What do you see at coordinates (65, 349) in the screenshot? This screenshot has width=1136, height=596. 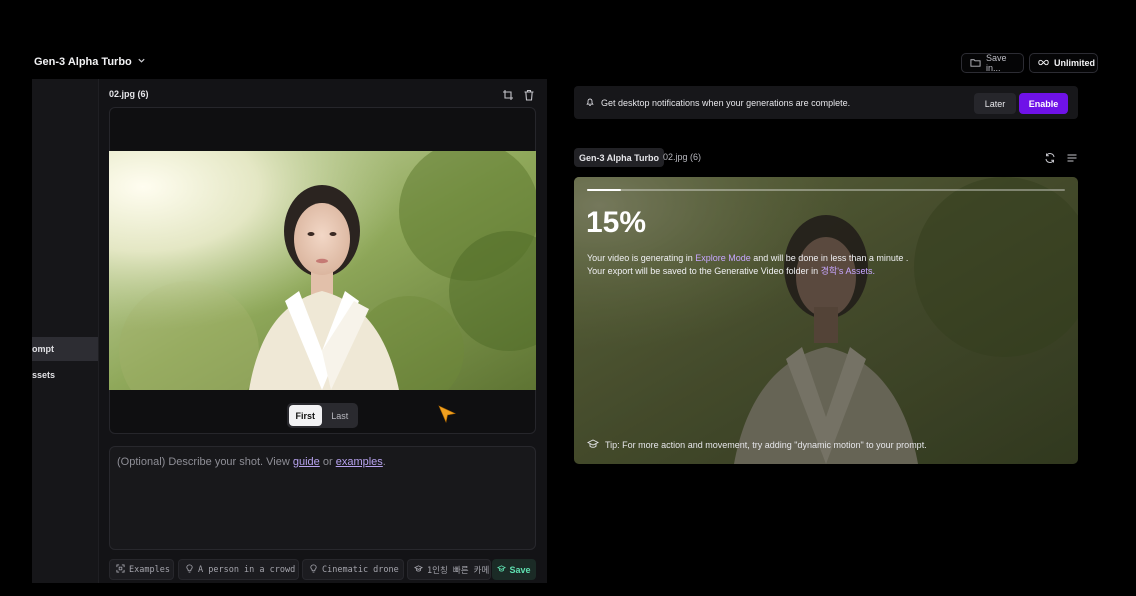 I see `sidebar-item-prompt: ompt` at bounding box center [65, 349].